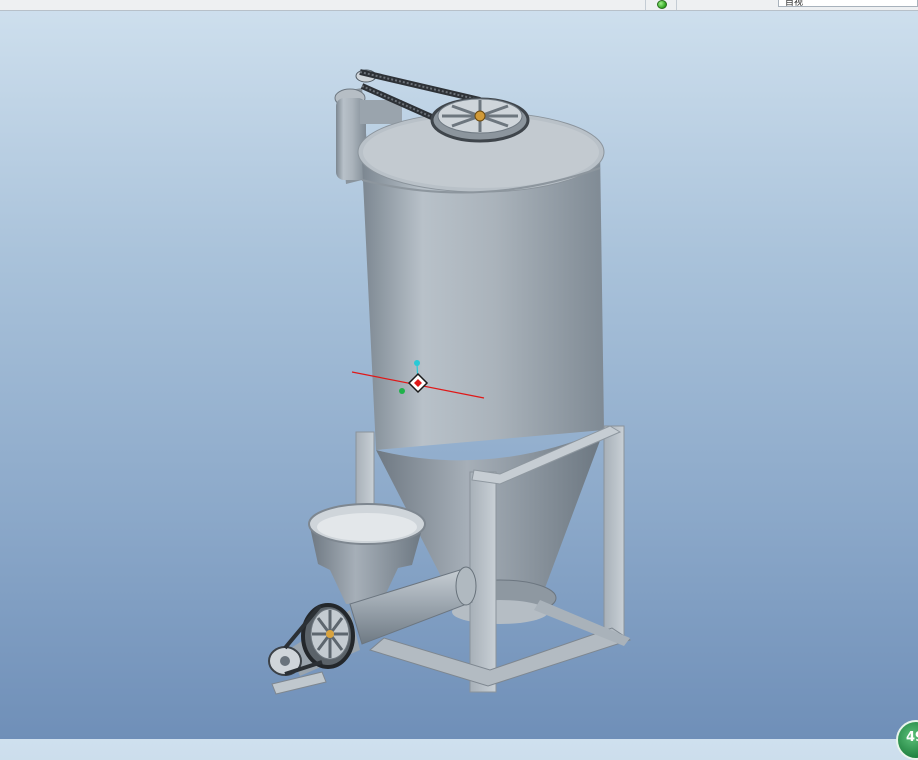 This screenshot has height=760, width=918. I want to click on selection-filter-dropdown: 目视, so click(848, 3).